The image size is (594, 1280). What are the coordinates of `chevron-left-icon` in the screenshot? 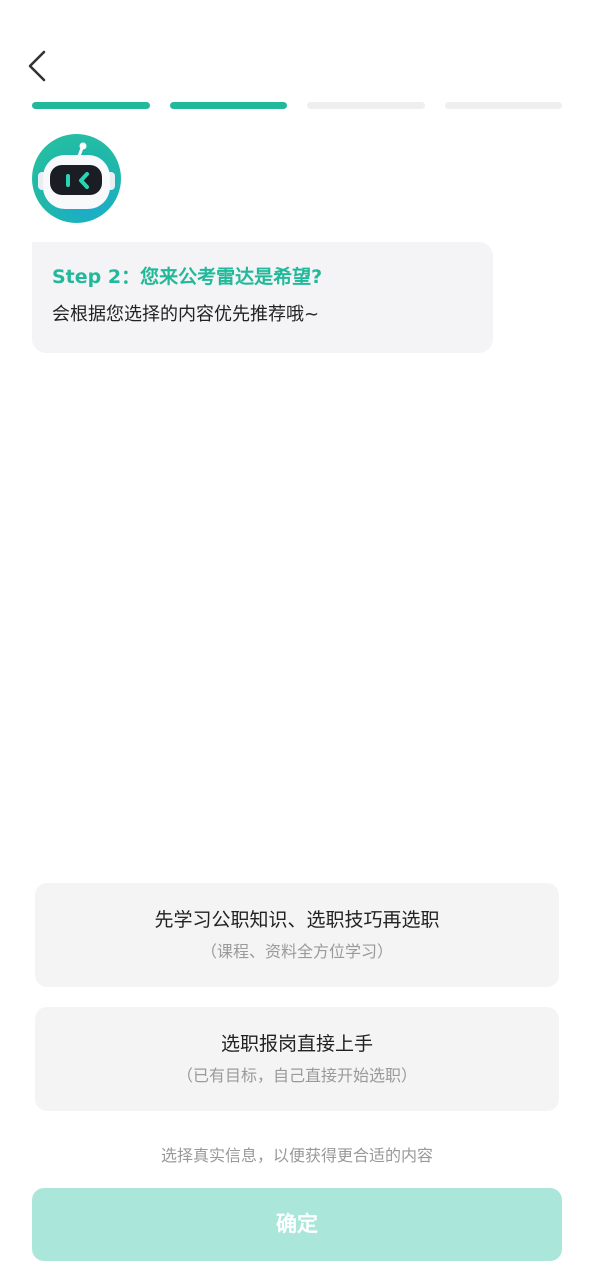 It's located at (37, 66).